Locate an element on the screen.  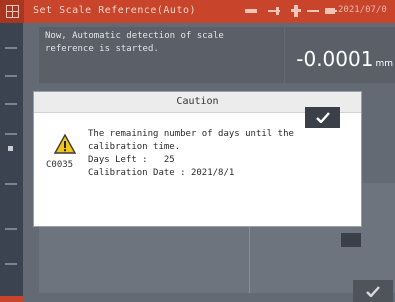
battery-icon is located at coordinates (331, 11).